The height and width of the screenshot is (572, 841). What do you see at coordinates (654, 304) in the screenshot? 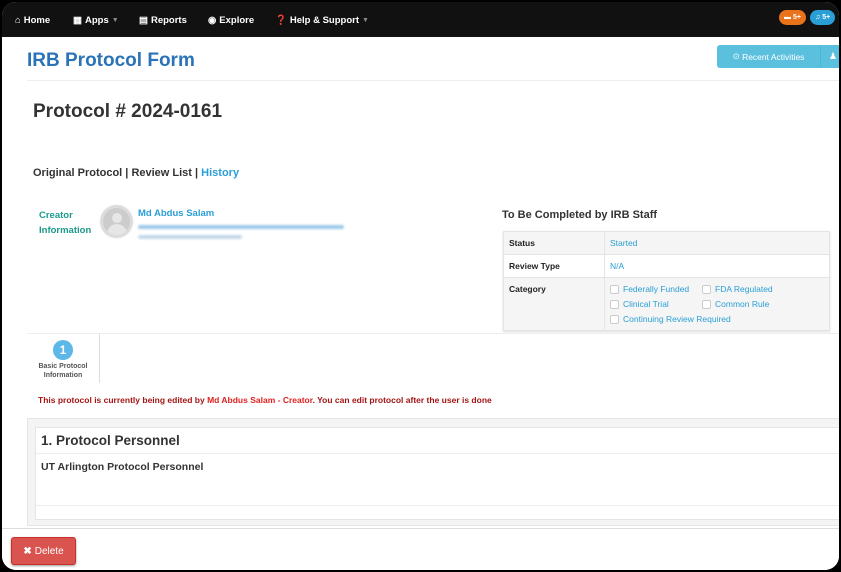
I see `checkbox-clinical-trial: Clinical Trial` at bounding box center [654, 304].